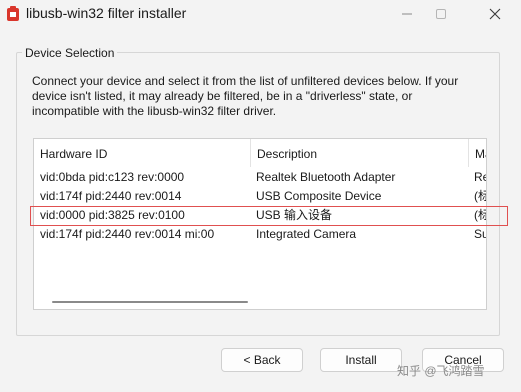  I want to click on install-button: Install, so click(361, 360).